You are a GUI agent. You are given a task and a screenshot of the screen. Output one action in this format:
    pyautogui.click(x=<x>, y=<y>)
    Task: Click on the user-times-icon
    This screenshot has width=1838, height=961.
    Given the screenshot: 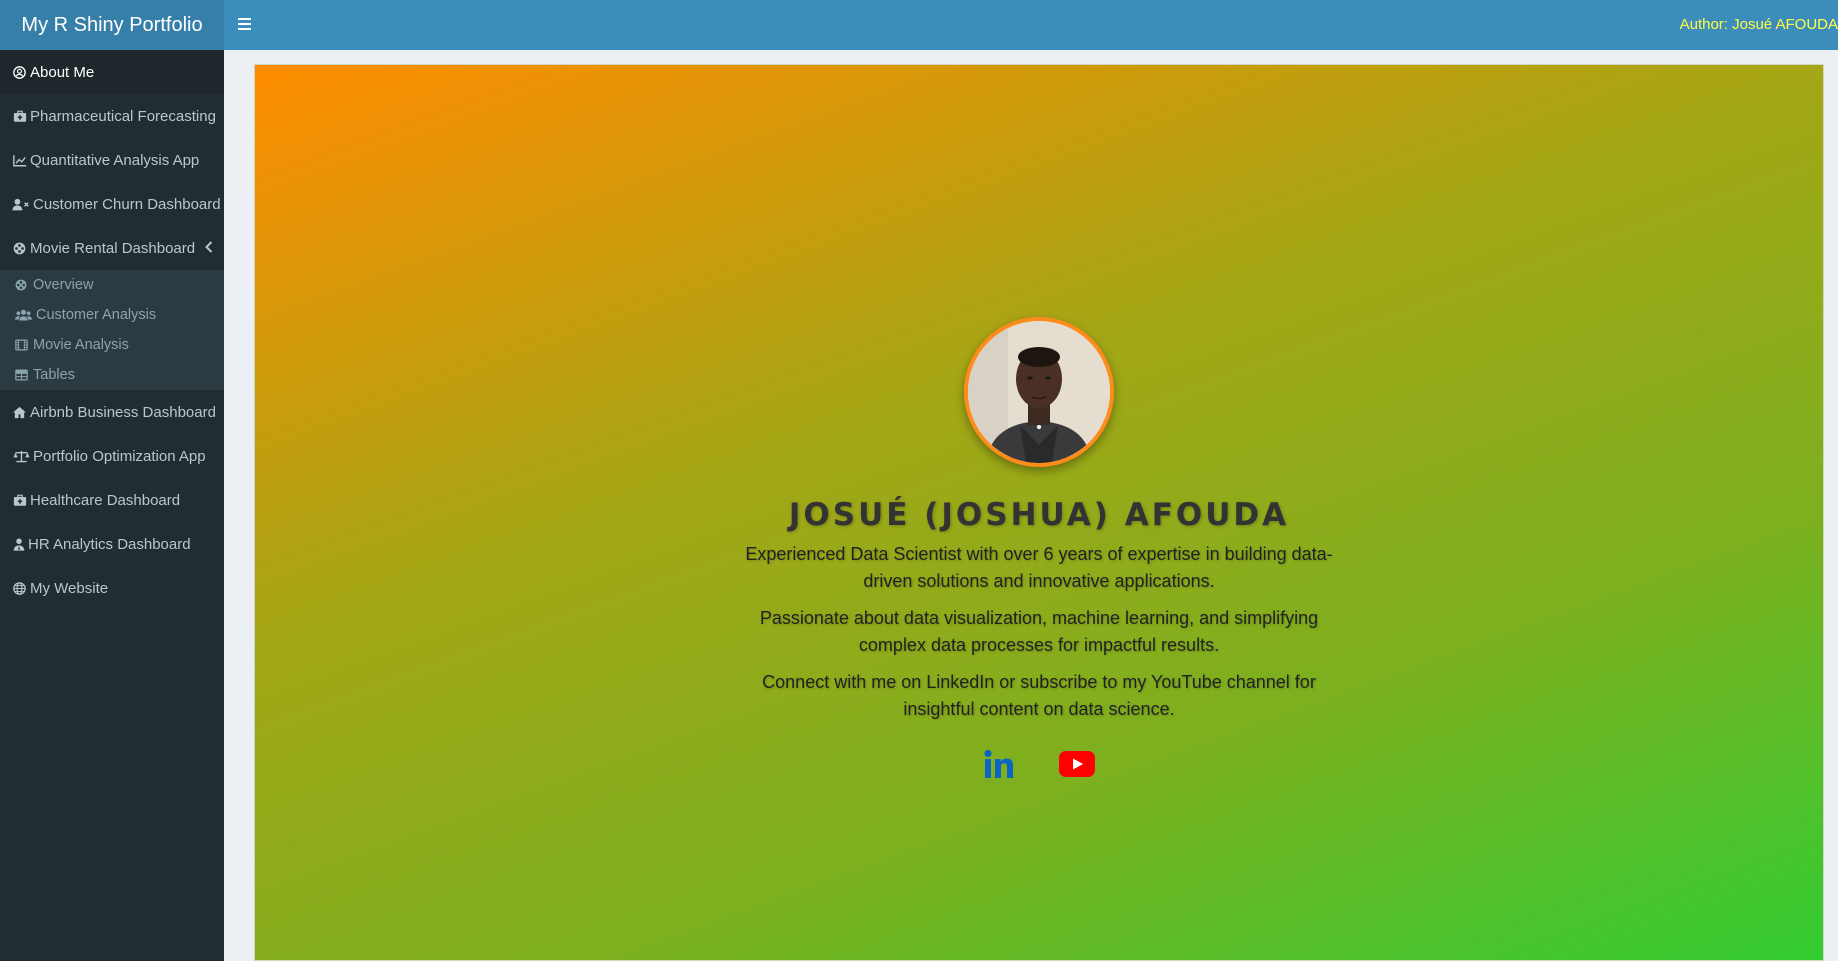 What is the action you would take?
    pyautogui.click(x=21, y=204)
    